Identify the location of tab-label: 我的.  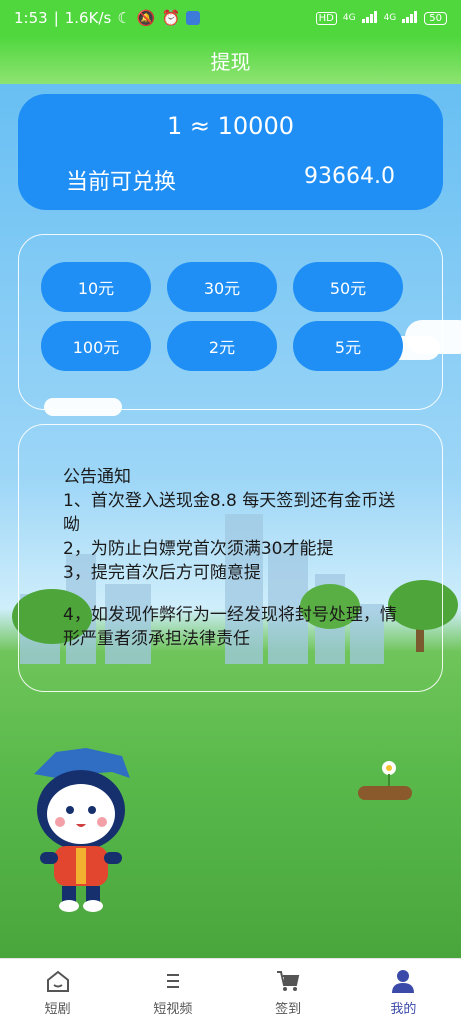
(403, 1009).